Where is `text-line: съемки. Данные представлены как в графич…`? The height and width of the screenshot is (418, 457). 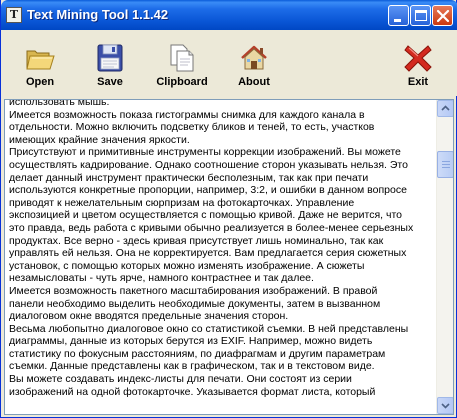 text-line: съемки. Данные представлены как в графич… is located at coordinates (192, 366).